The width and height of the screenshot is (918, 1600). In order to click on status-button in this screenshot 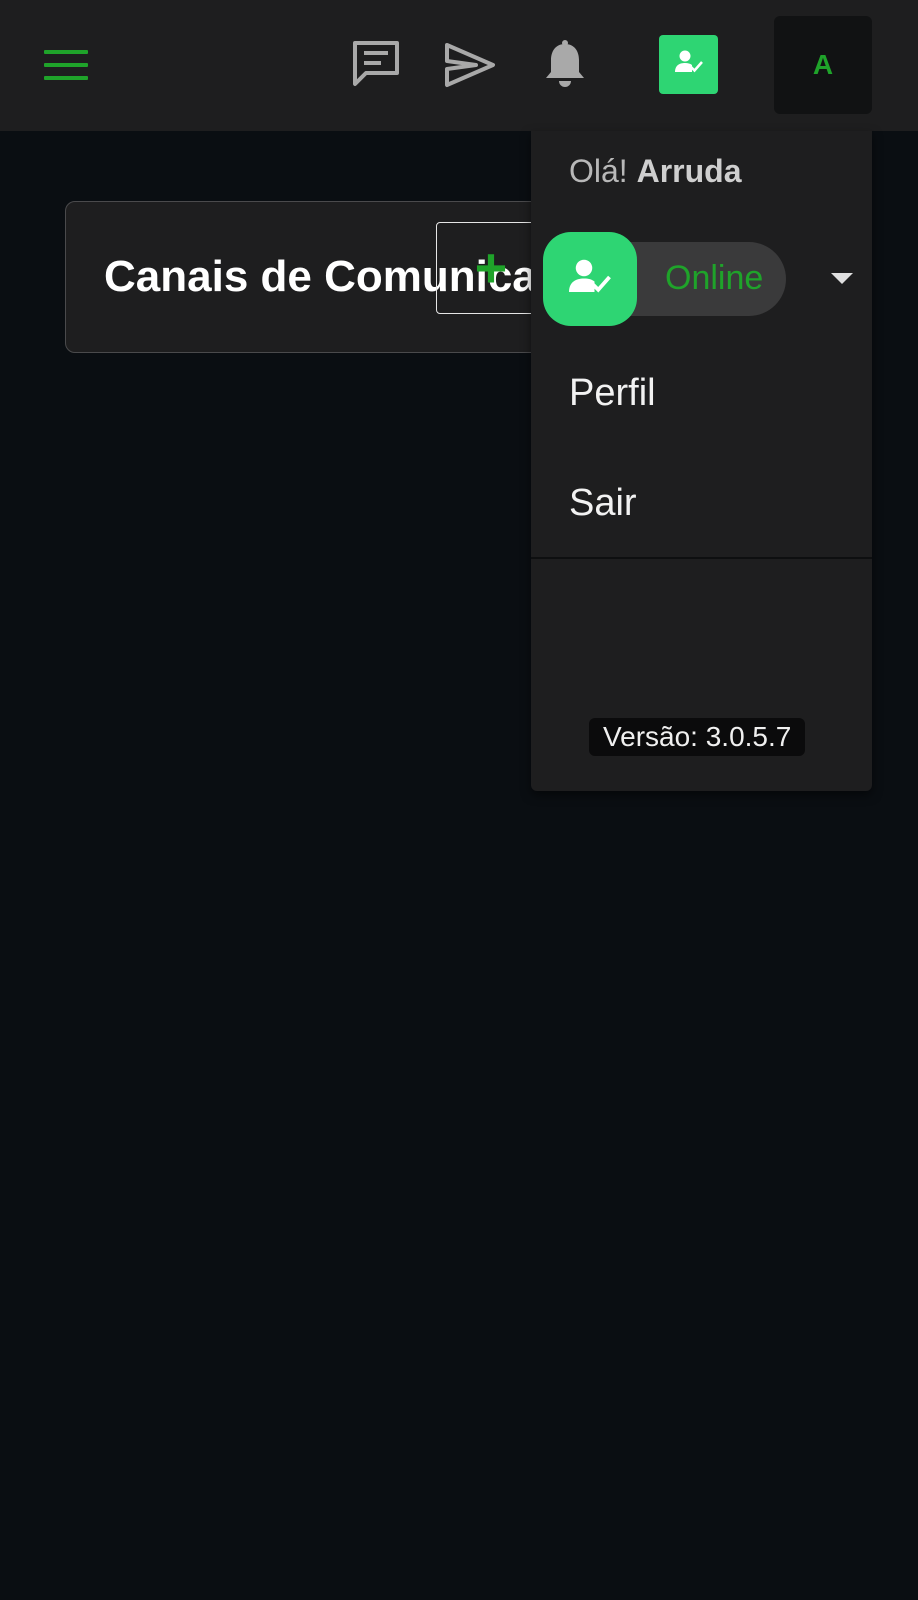, I will do `click(688, 64)`.